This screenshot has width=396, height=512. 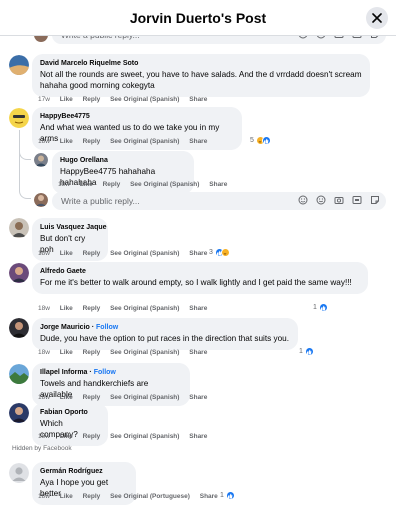 I want to click on comment-author: HappyBee4775, so click(x=137, y=117).